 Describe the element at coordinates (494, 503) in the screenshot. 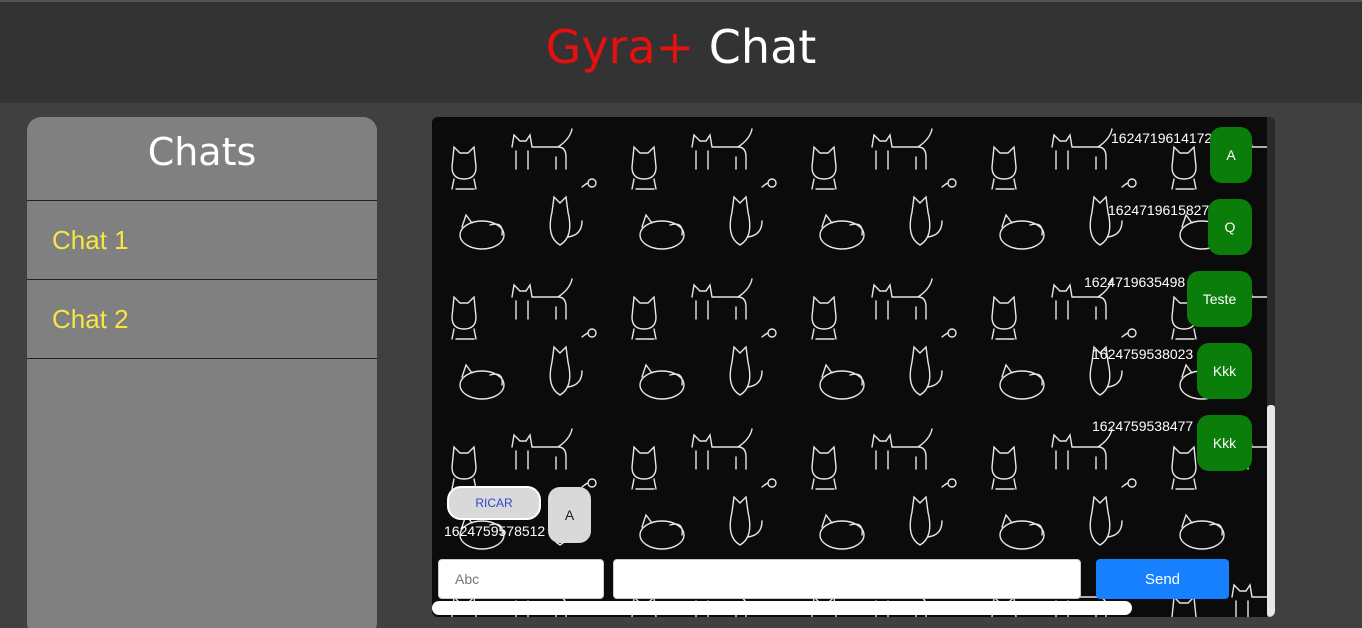

I see `sender-name-badge: RICAR` at that location.